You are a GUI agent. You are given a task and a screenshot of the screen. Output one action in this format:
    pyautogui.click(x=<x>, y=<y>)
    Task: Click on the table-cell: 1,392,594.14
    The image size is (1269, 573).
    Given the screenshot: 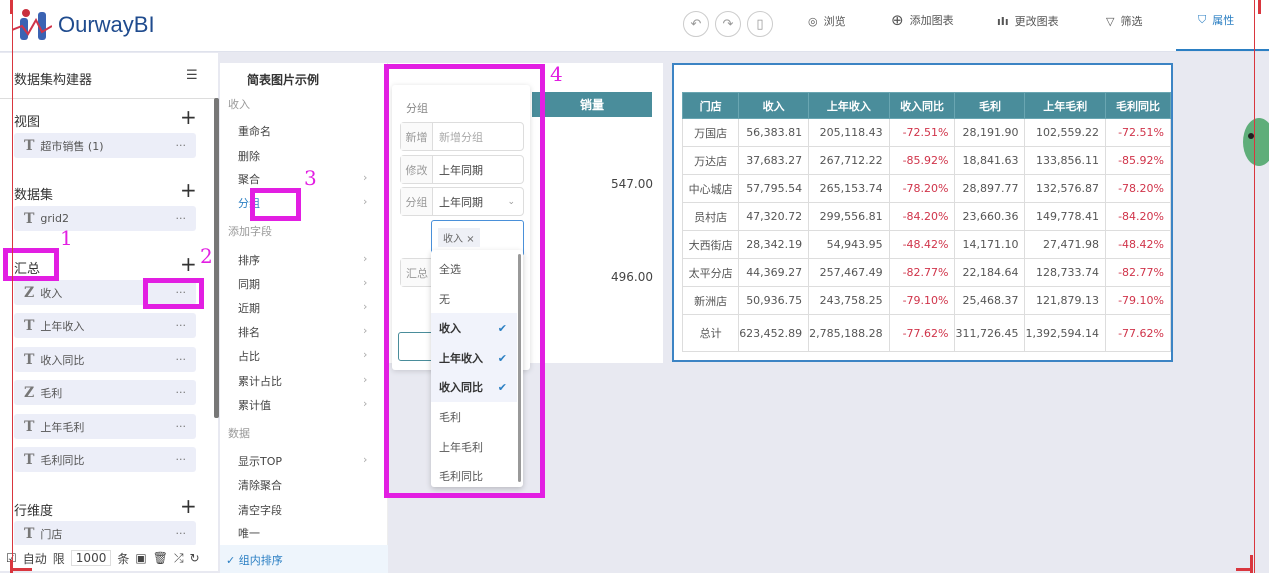 What is the action you would take?
    pyautogui.click(x=1065, y=333)
    